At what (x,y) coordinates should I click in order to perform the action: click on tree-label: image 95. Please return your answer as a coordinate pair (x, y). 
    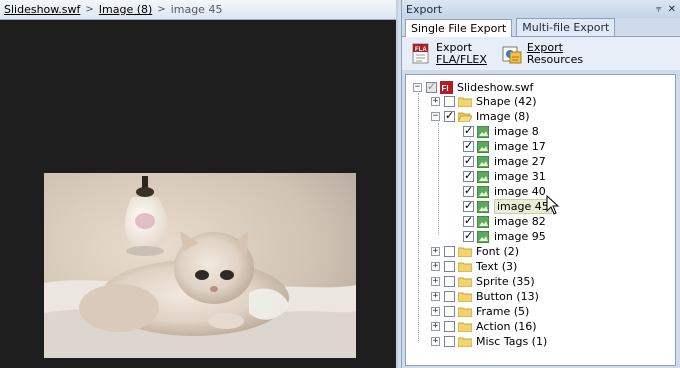
    Looking at the image, I should click on (520, 236).